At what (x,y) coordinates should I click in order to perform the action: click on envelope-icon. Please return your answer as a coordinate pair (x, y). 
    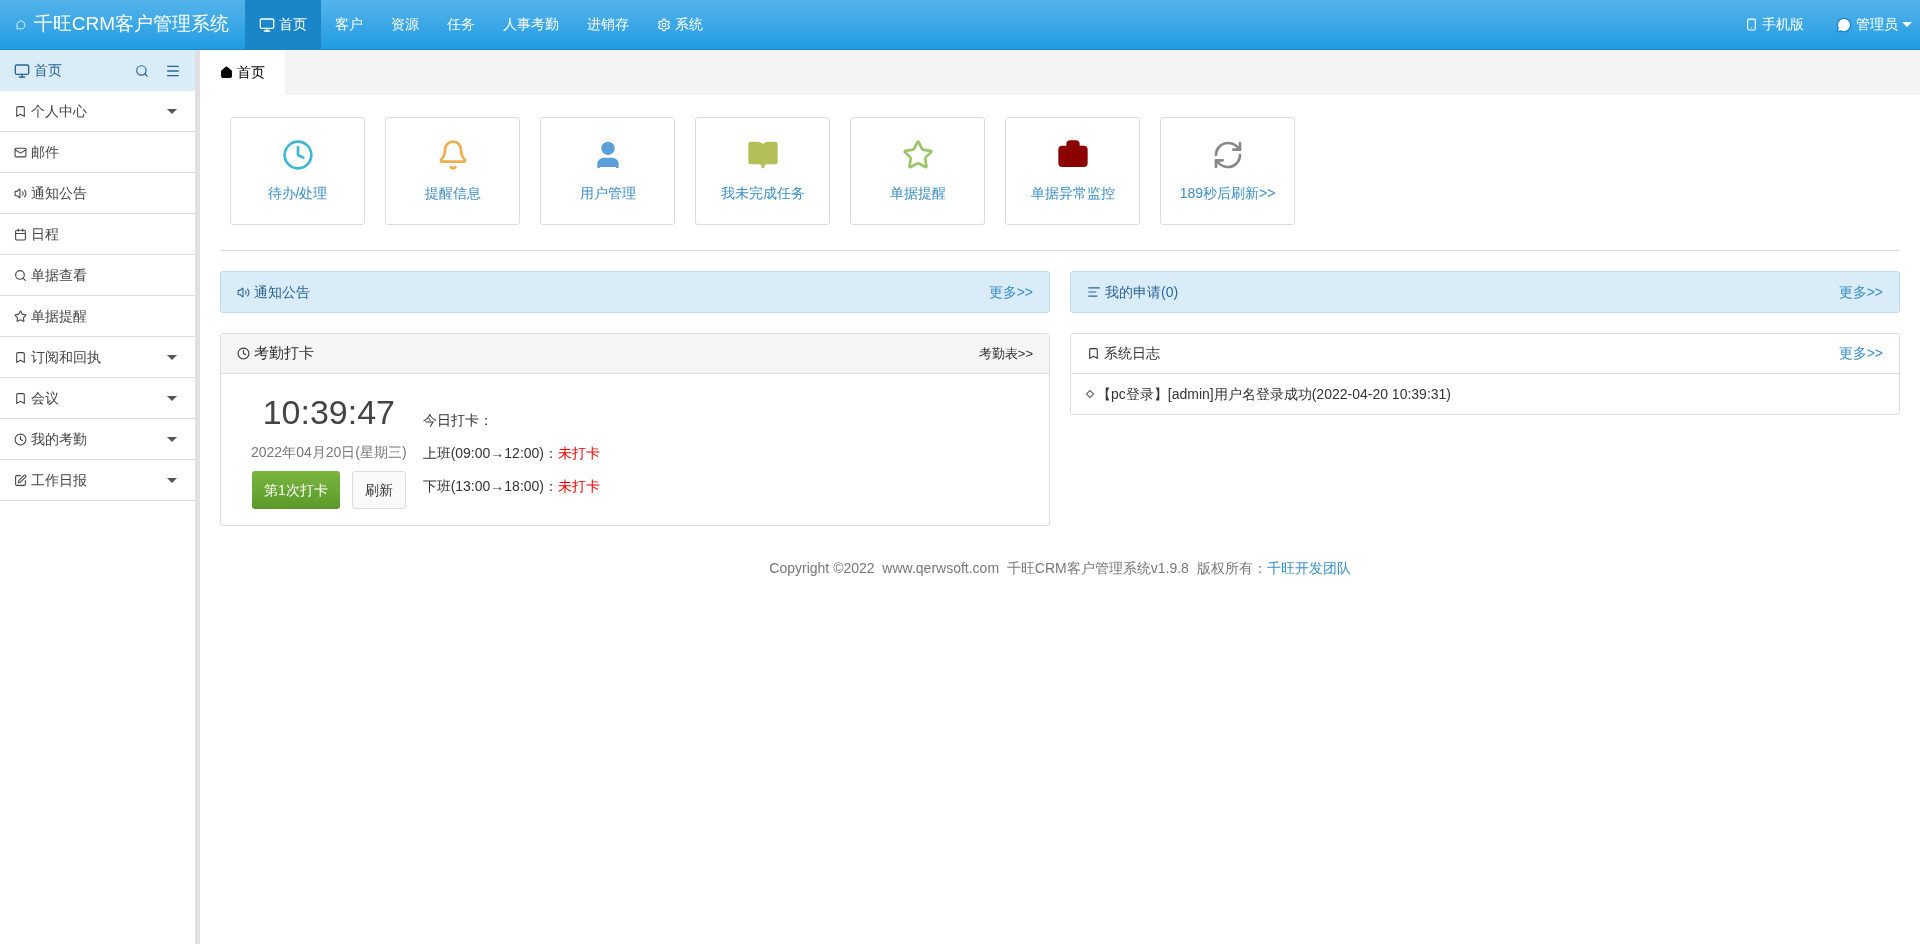
    Looking at the image, I should click on (20, 152).